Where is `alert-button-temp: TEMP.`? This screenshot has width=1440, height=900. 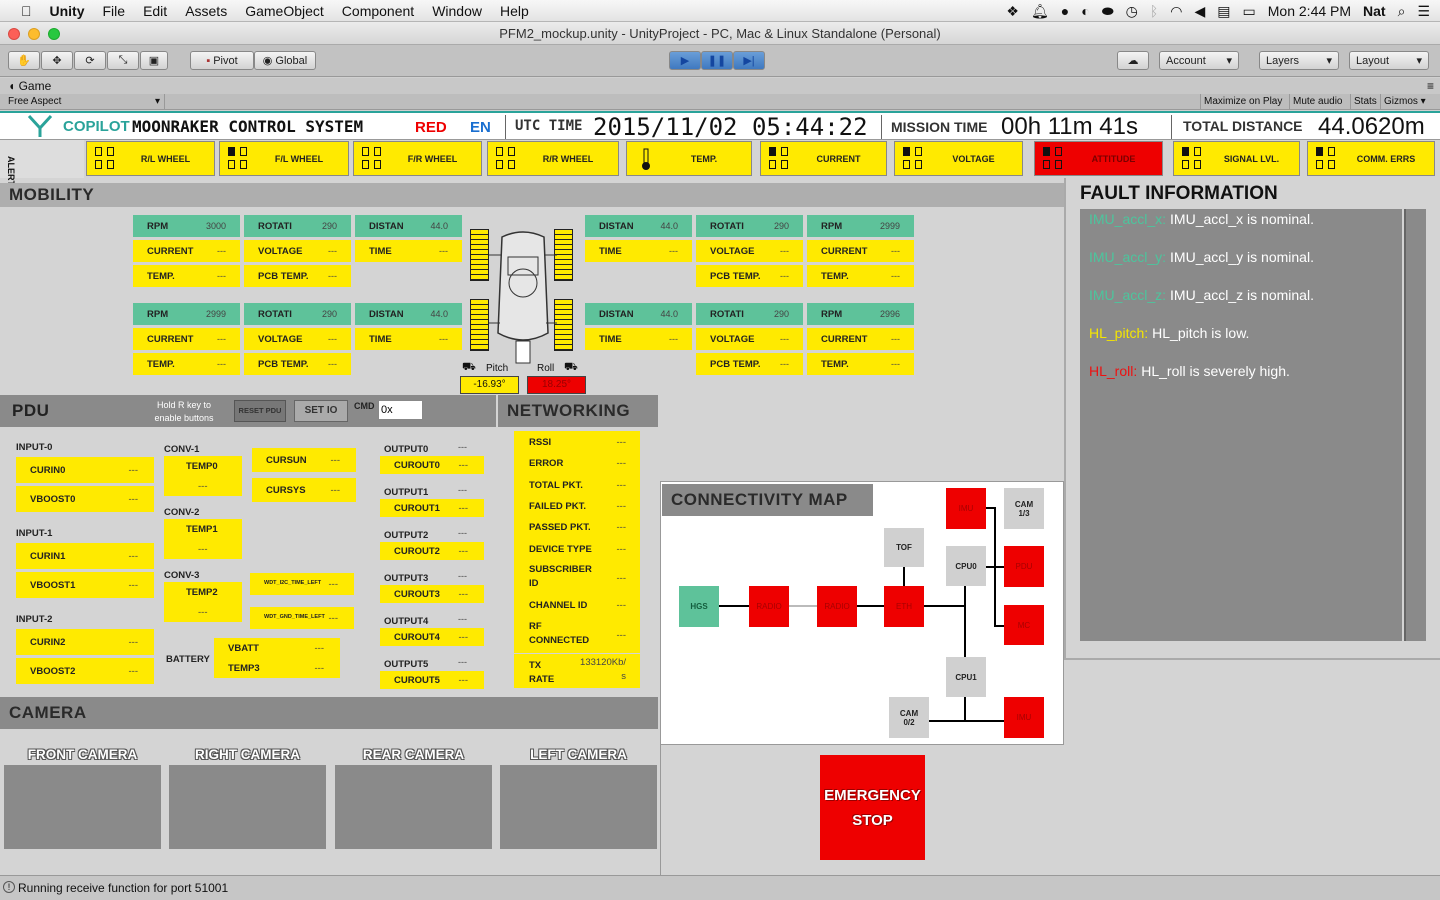
alert-button-temp: TEMP. is located at coordinates (689, 158).